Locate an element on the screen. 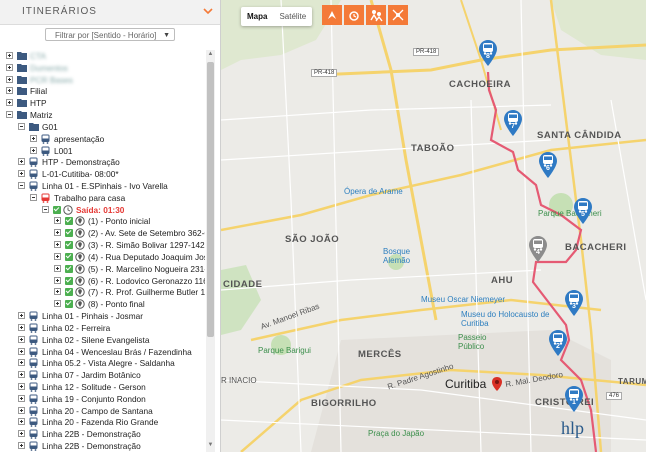  tree-item: L-01-Cutitiba- 08:00* is located at coordinates (102, 174).